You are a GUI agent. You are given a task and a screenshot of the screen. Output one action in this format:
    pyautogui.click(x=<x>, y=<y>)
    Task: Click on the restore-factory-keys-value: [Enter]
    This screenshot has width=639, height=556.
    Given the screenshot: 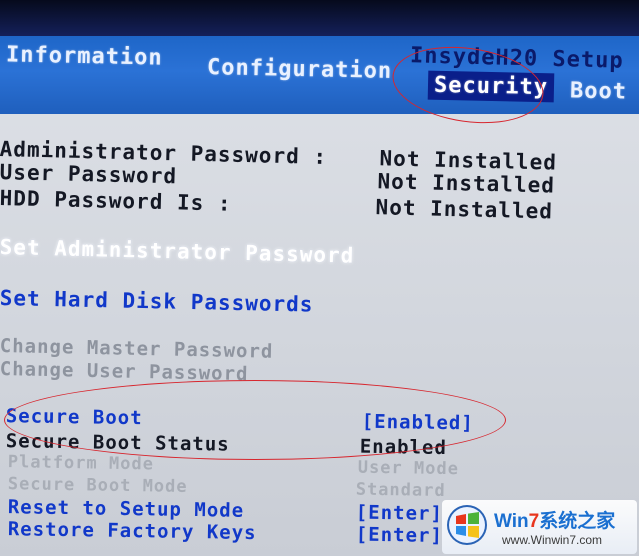 What is the action you would take?
    pyautogui.click(x=399, y=535)
    